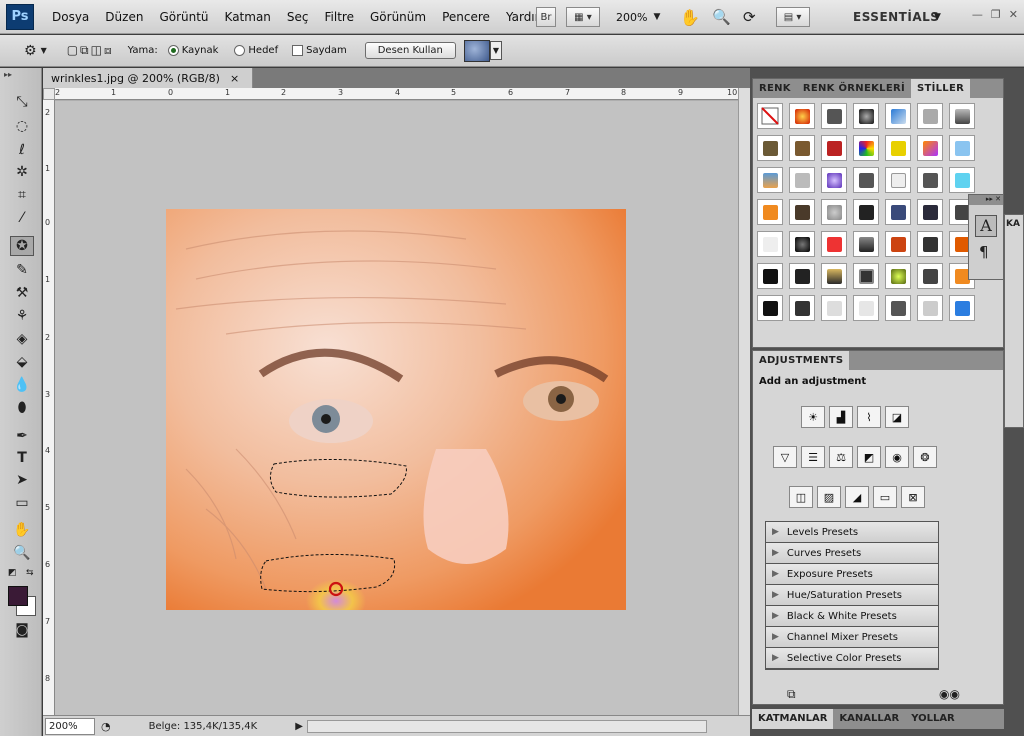  I want to click on tab-styles: STİLLER, so click(940, 88).